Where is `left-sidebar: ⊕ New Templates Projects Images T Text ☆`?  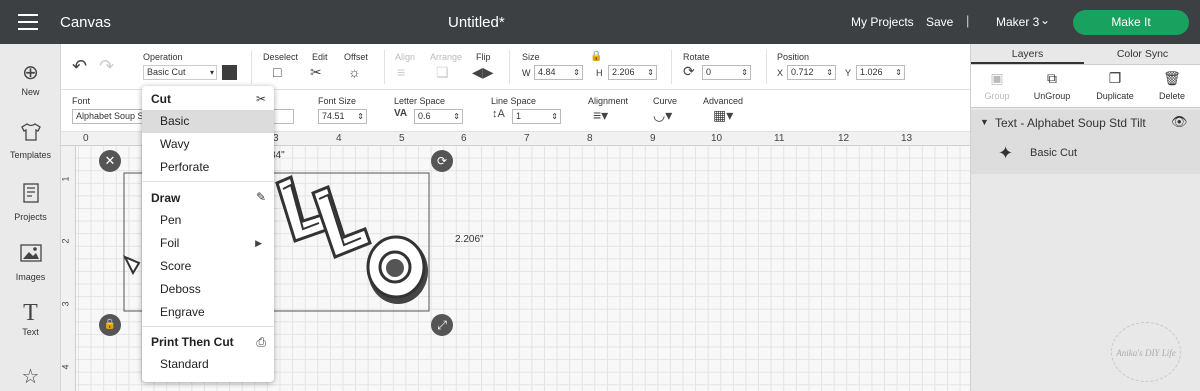
left-sidebar: ⊕ New Templates Projects Images T Text ☆ is located at coordinates (30, 217).